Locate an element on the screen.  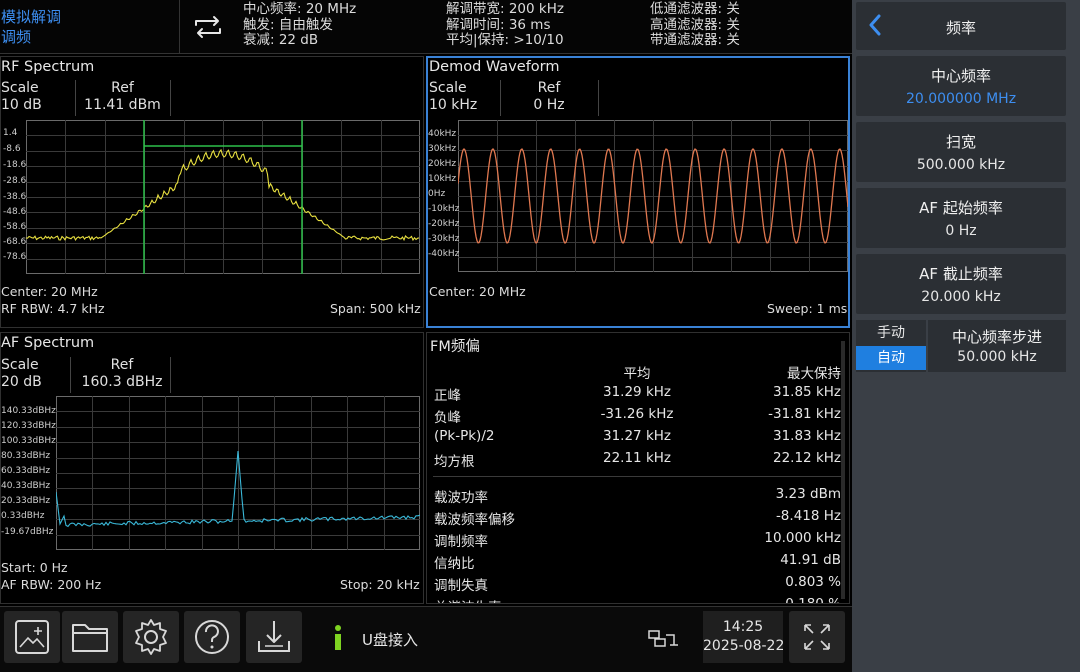
mode-line-1: 模拟解调 is located at coordinates (31, 17).